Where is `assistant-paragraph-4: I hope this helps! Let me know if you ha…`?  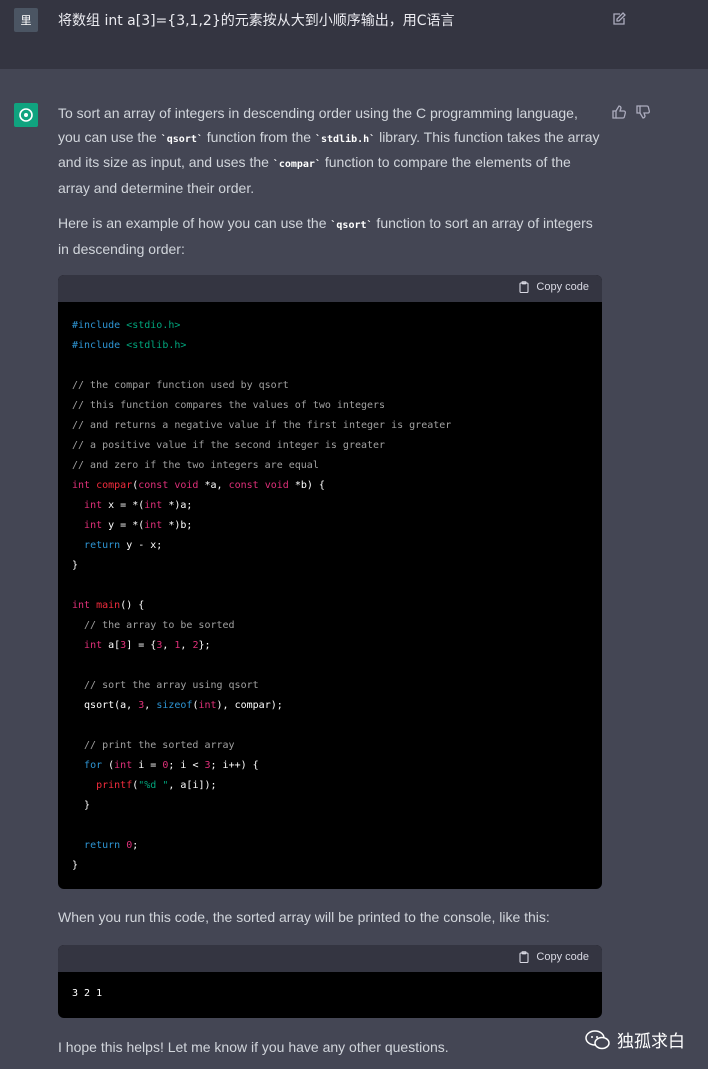
assistant-paragraph-4: I hope this helps! Let me know if you ha… is located at coordinates (253, 1047).